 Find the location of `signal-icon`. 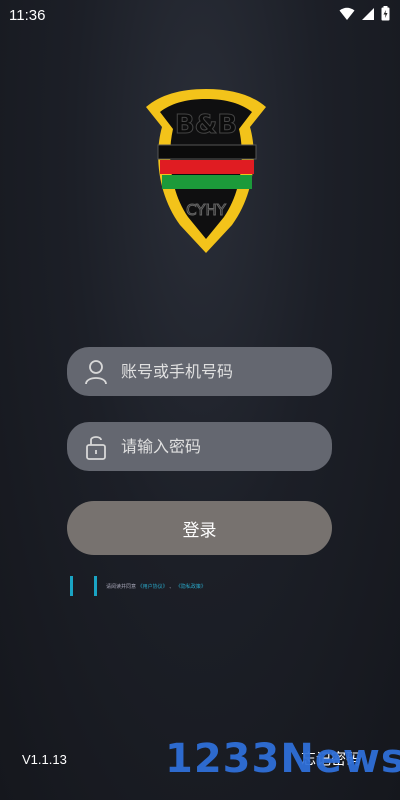

signal-icon is located at coordinates (368, 15).